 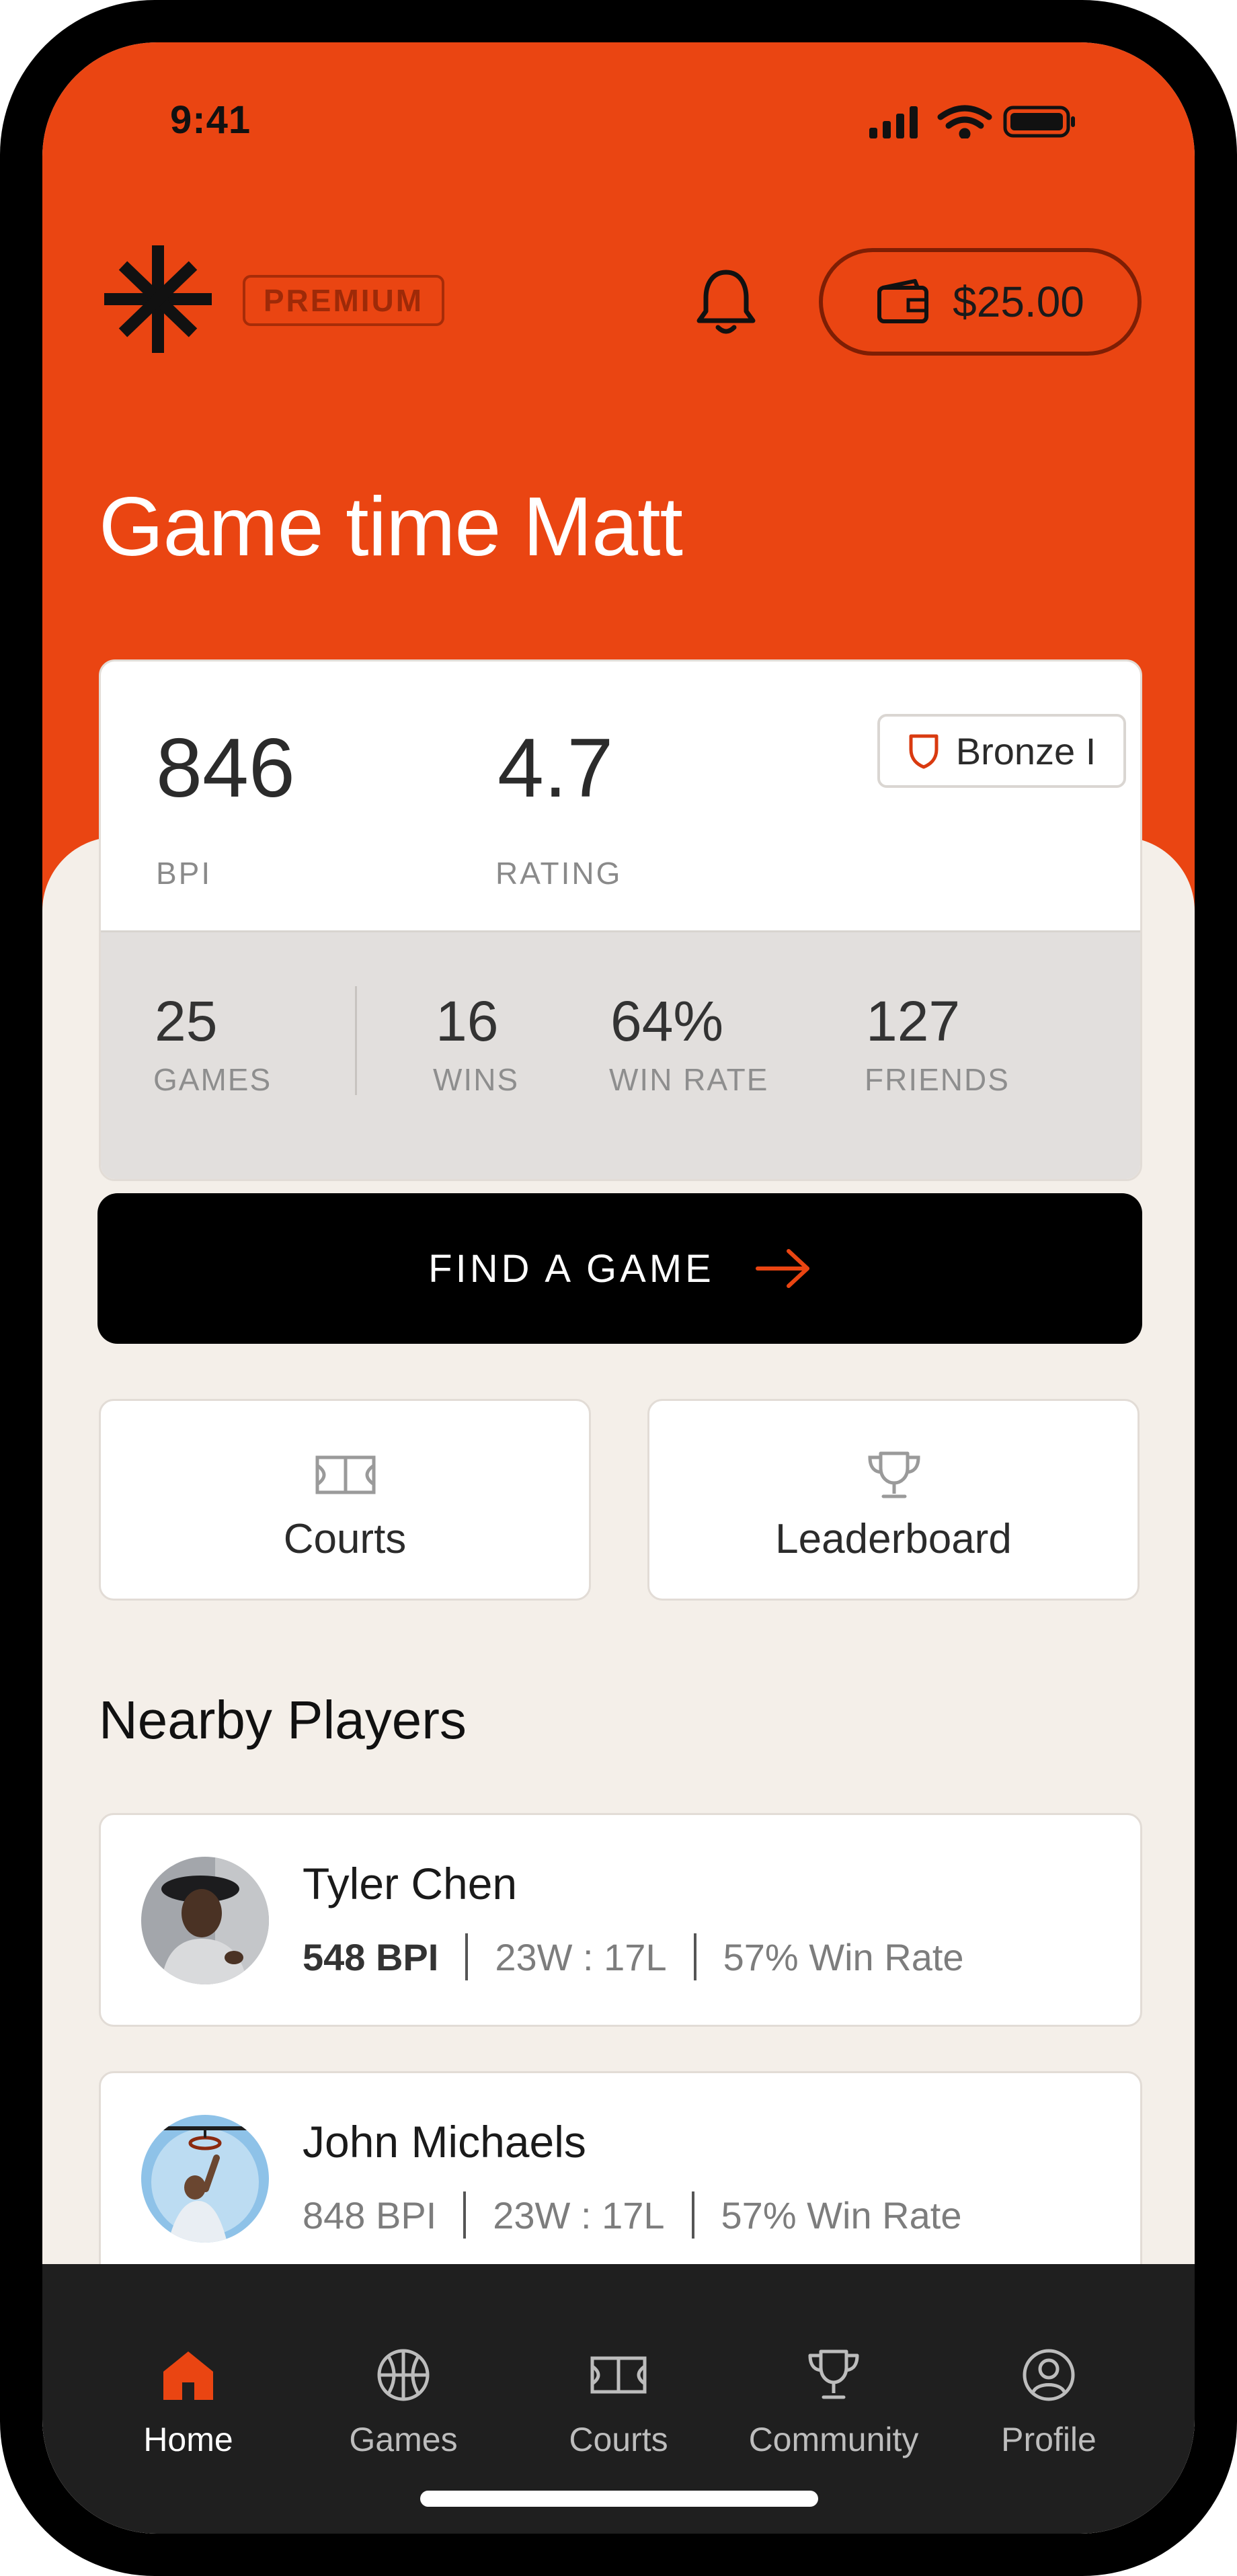 What do you see at coordinates (1048, 2439) in the screenshot?
I see `tab-profile-label: Profile` at bounding box center [1048, 2439].